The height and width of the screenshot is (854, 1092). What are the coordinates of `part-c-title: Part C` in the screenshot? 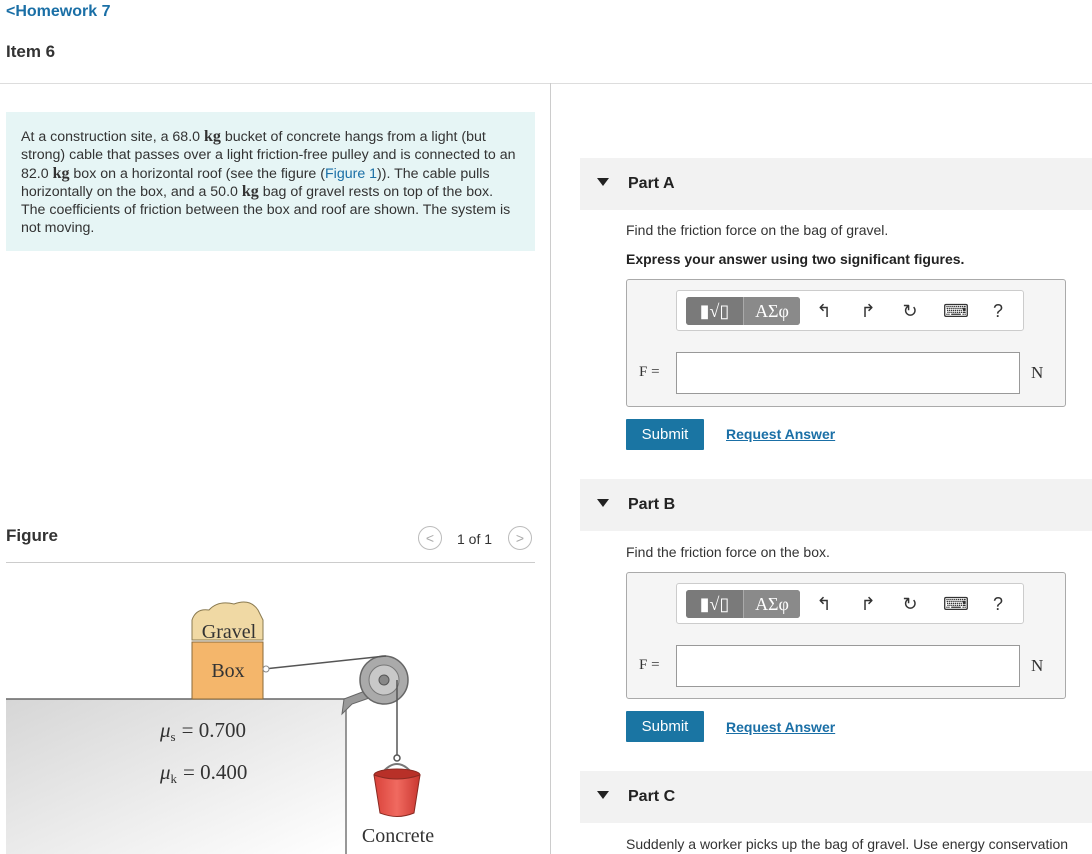 It's located at (652, 796).